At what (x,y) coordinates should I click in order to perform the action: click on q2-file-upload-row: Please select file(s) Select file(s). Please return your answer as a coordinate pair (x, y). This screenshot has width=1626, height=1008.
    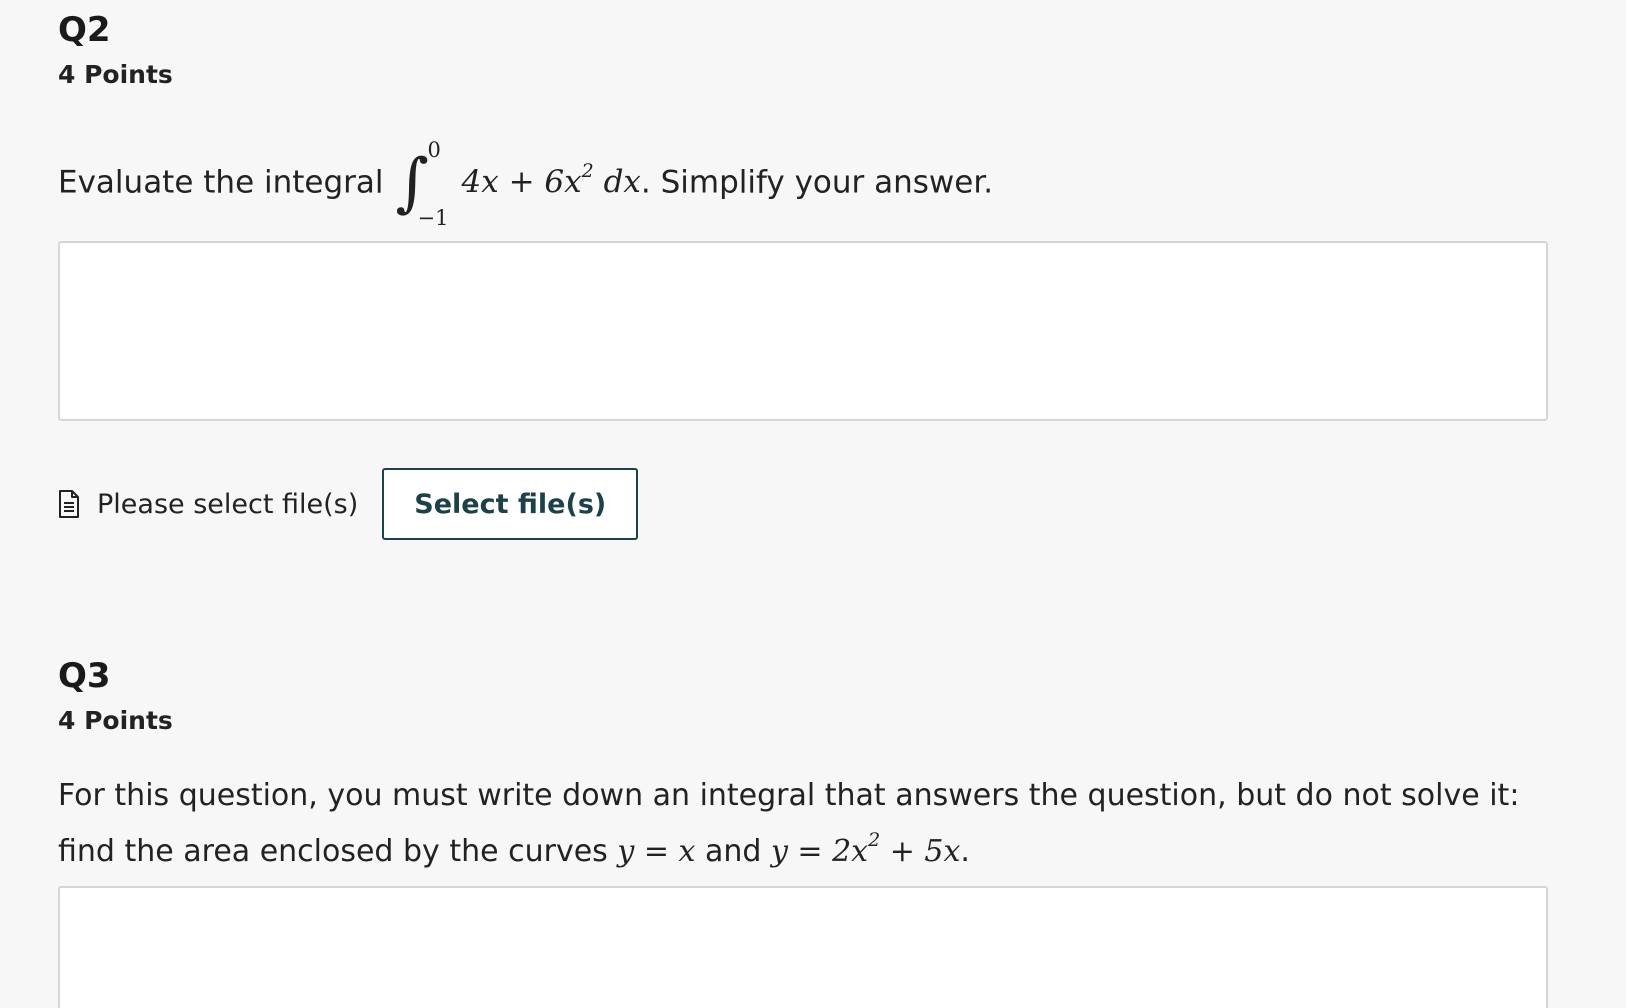
    Looking at the image, I should click on (348, 504).